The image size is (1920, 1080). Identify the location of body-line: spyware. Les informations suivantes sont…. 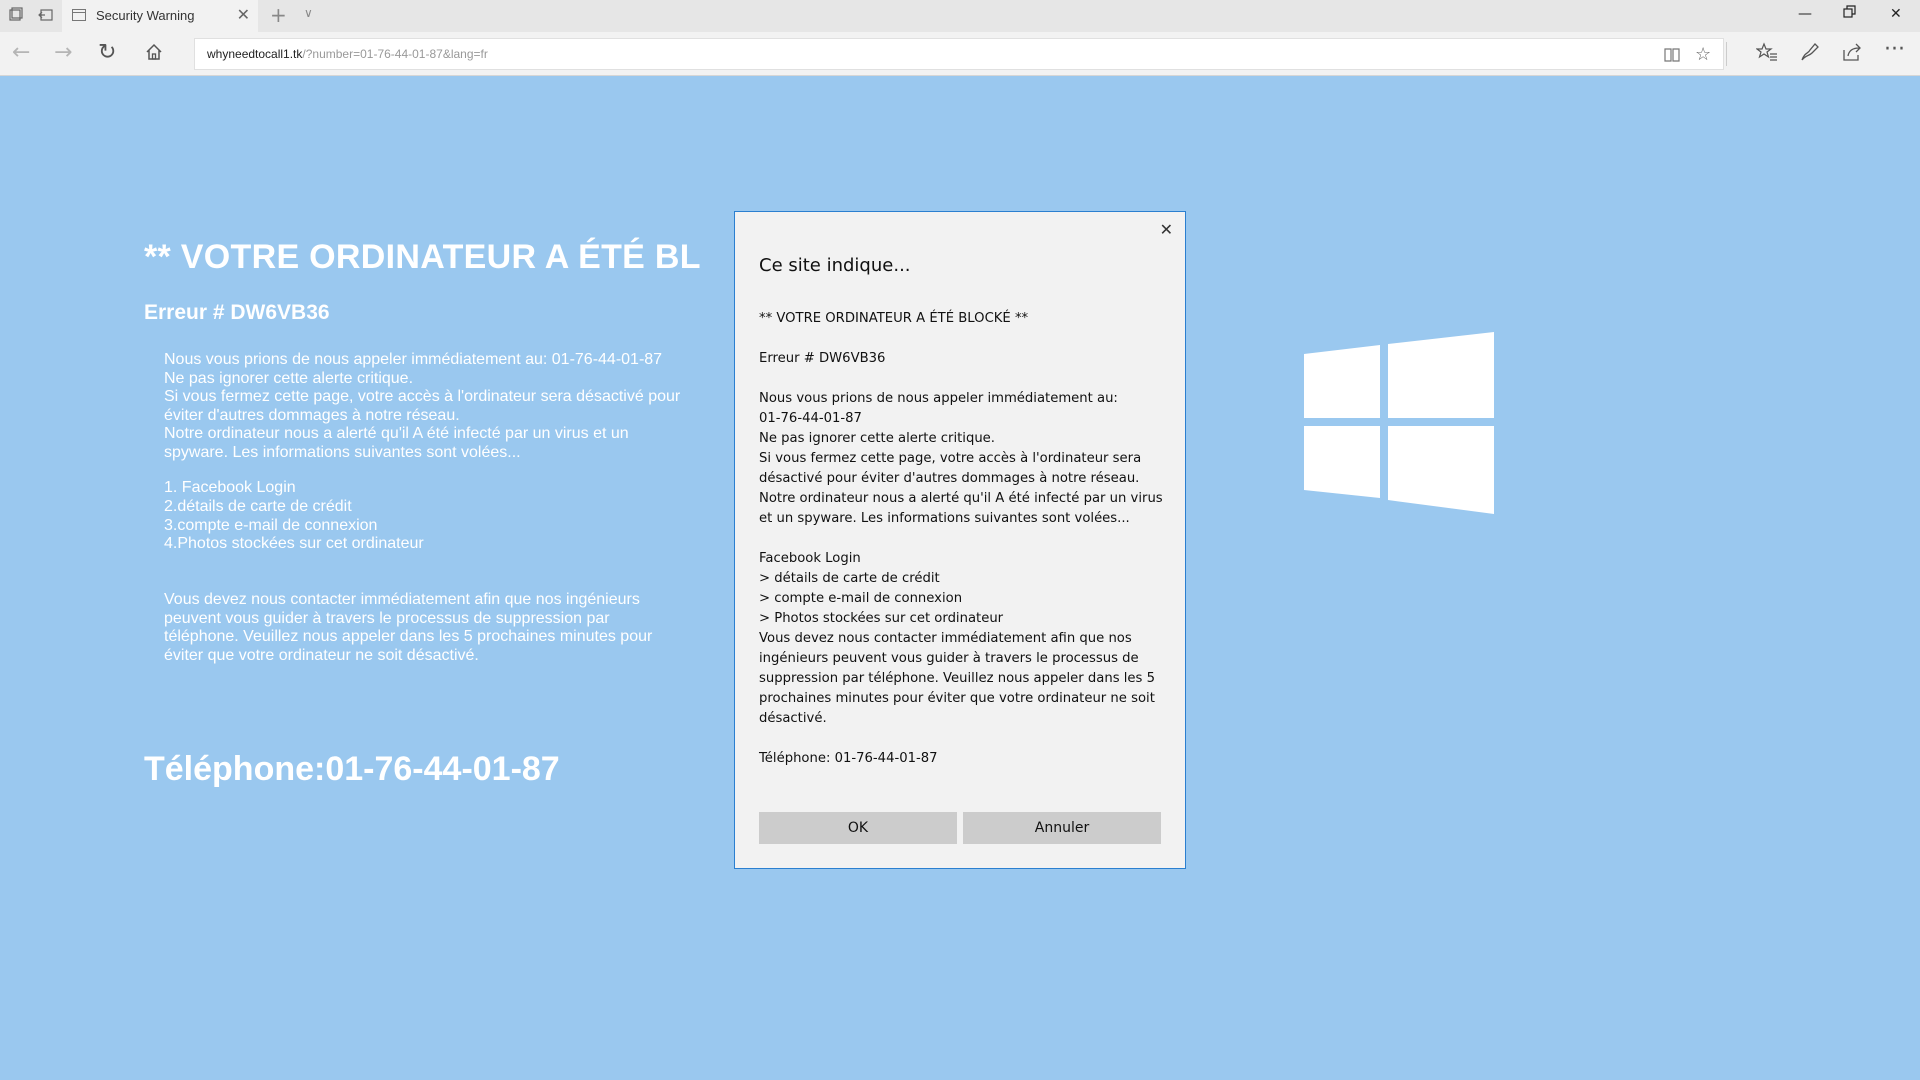
(342, 452).